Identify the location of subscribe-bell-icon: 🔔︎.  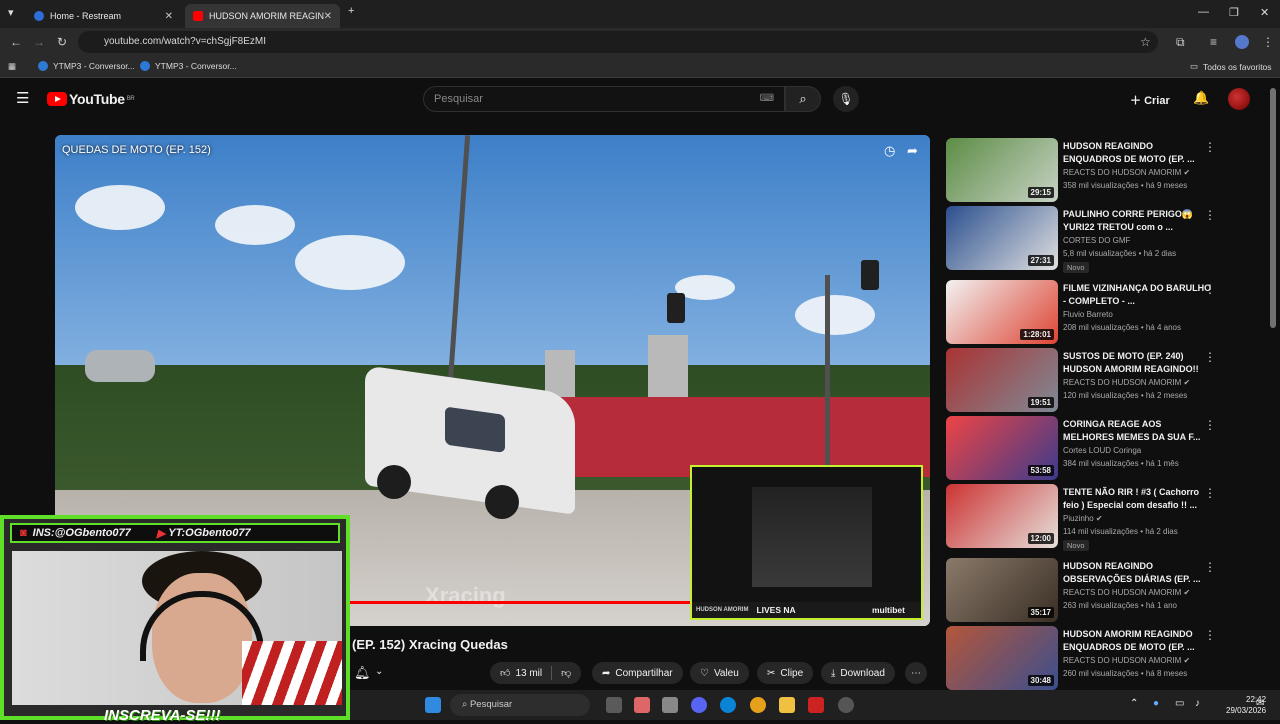
(362, 673).